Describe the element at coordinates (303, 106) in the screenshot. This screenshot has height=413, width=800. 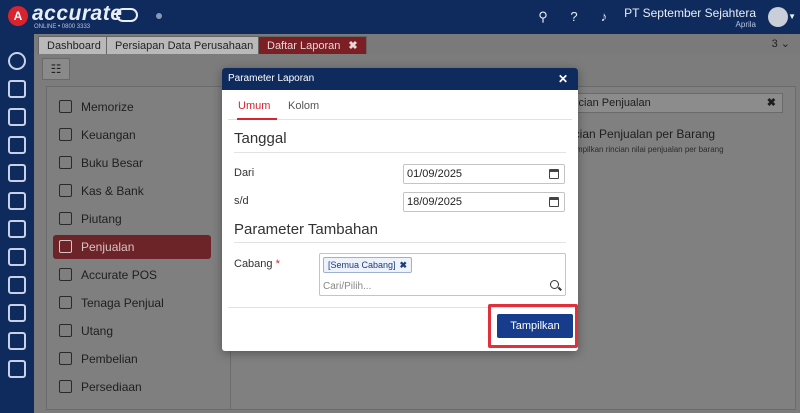
I see `tab-kolom: Kolom` at that location.